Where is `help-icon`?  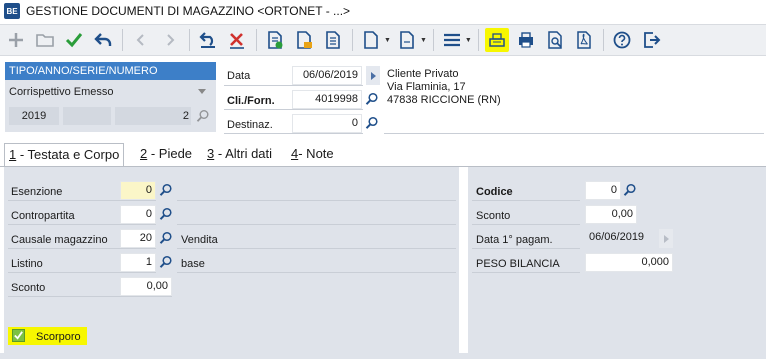
help-icon is located at coordinates (622, 40).